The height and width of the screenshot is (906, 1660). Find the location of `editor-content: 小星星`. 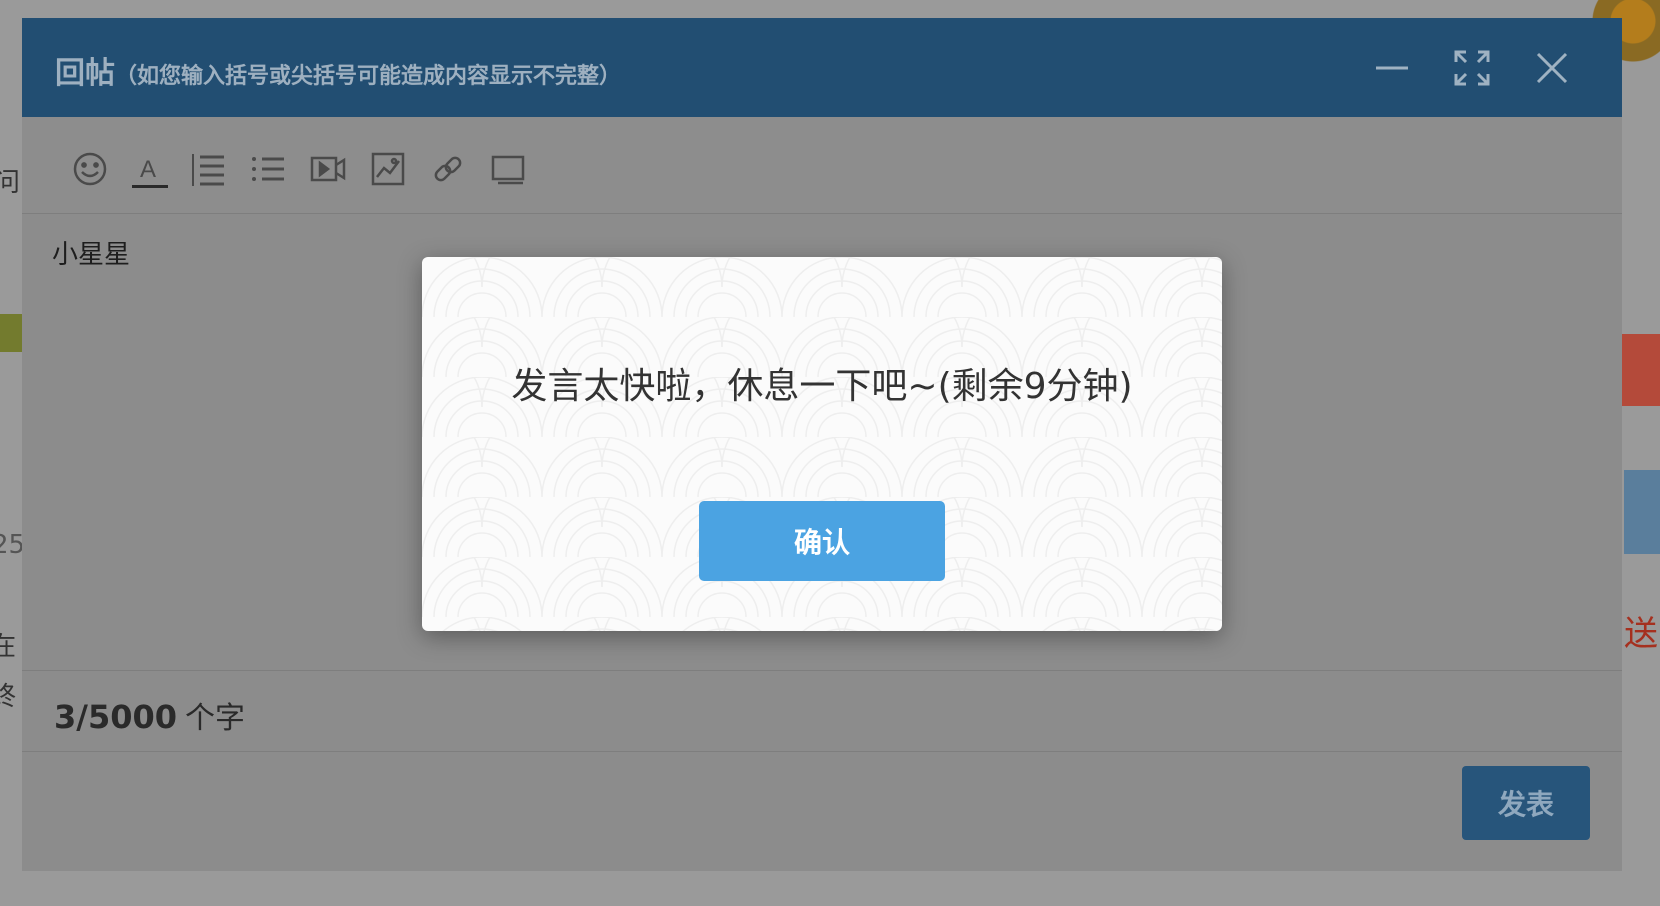

editor-content: 小星星 is located at coordinates (91, 255).